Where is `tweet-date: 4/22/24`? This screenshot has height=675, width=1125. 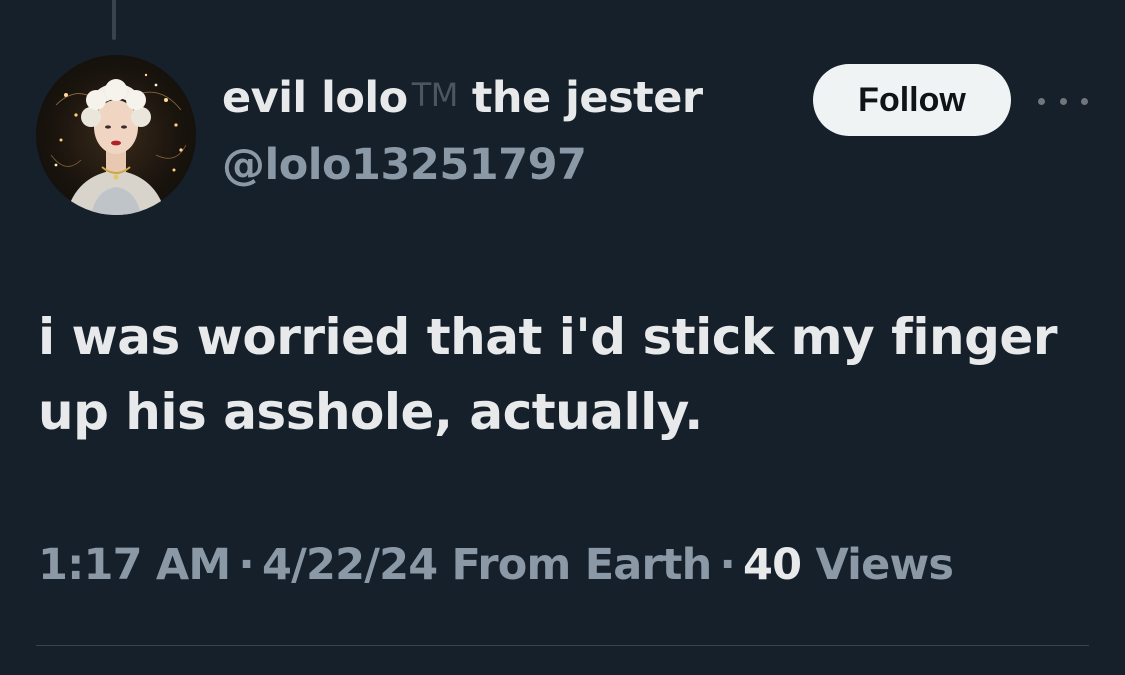 tweet-date: 4/22/24 is located at coordinates (350, 565).